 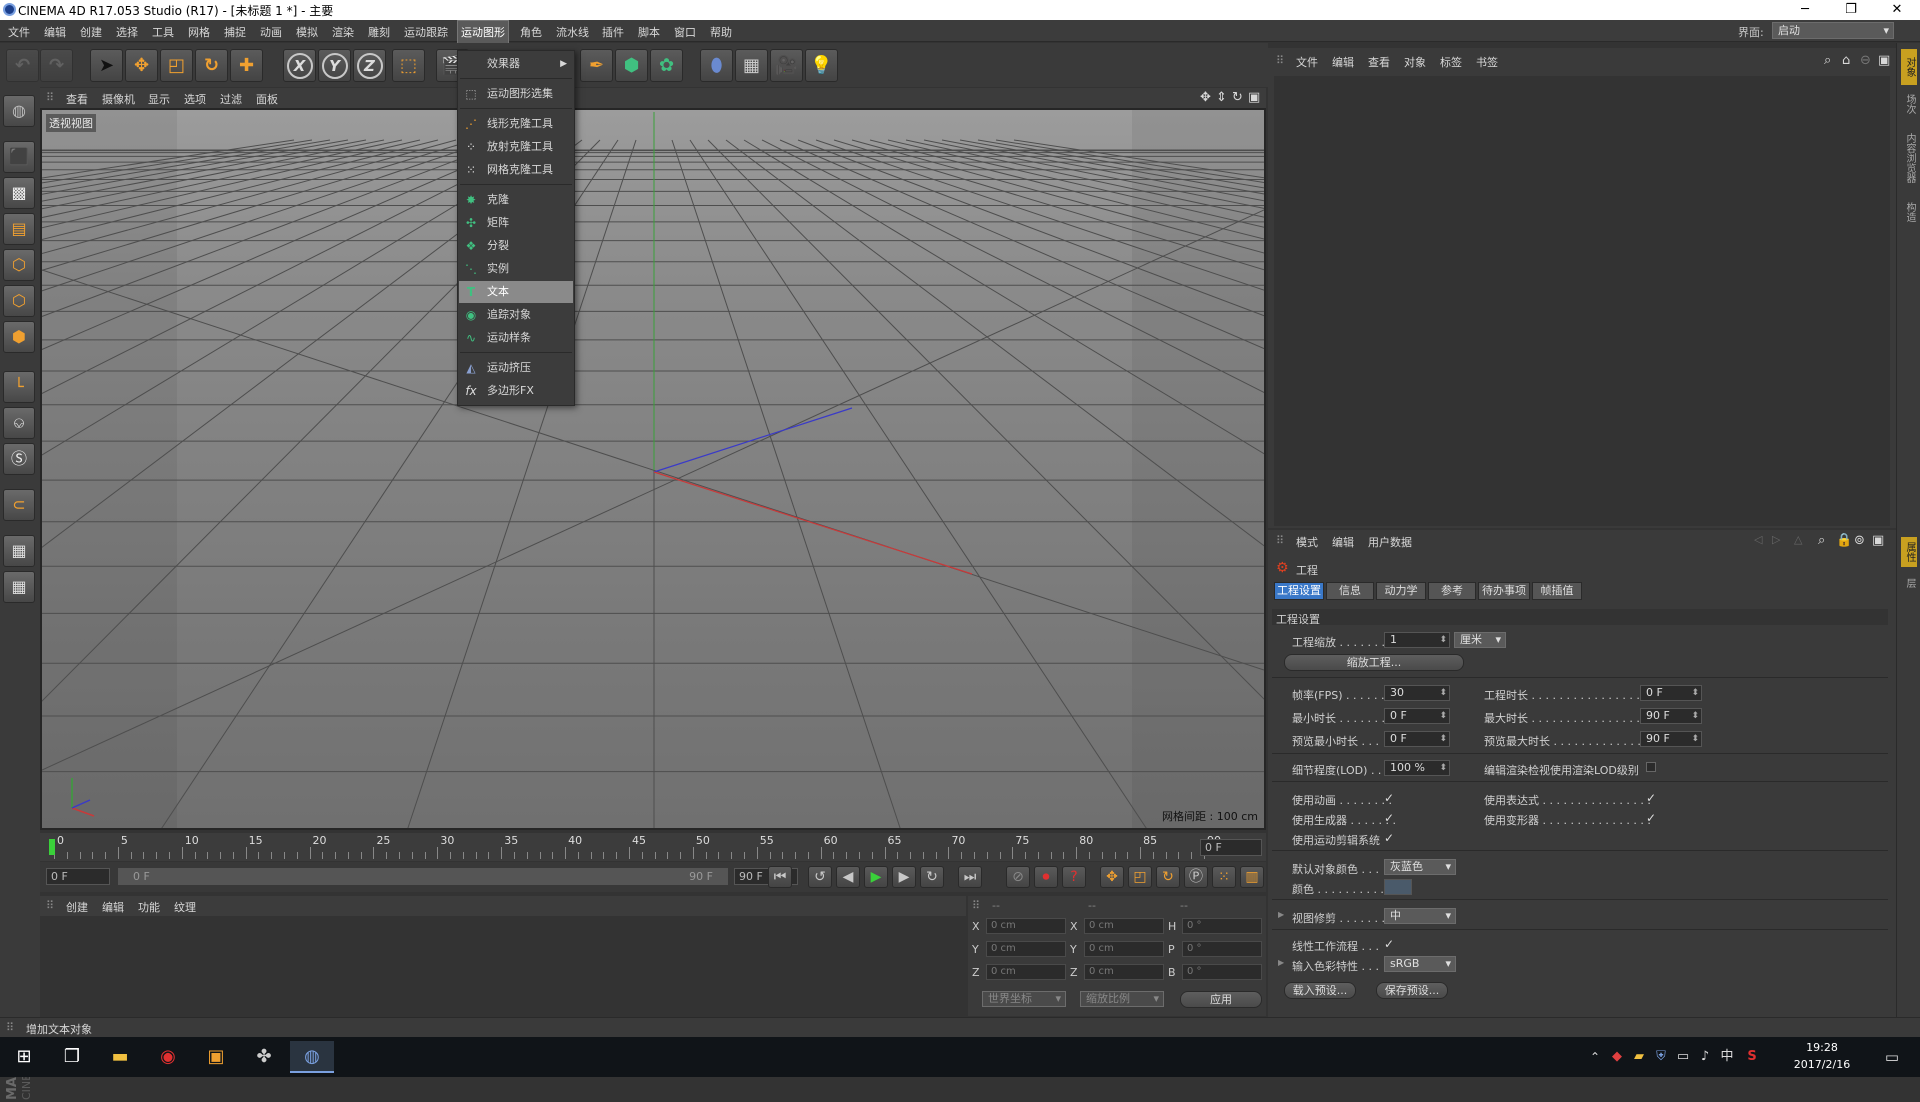 What do you see at coordinates (1878, 540) in the screenshot?
I see `attr-maximize-icon: ▣` at bounding box center [1878, 540].